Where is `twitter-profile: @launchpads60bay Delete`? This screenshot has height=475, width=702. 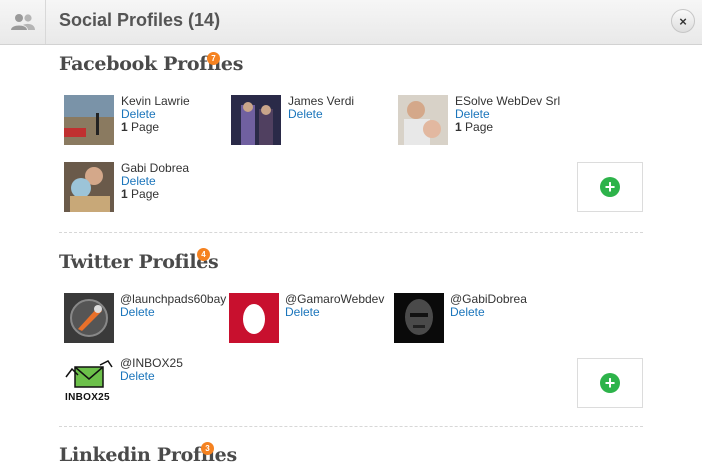
twitter-profile: @launchpads60bay Delete is located at coordinates (145, 318).